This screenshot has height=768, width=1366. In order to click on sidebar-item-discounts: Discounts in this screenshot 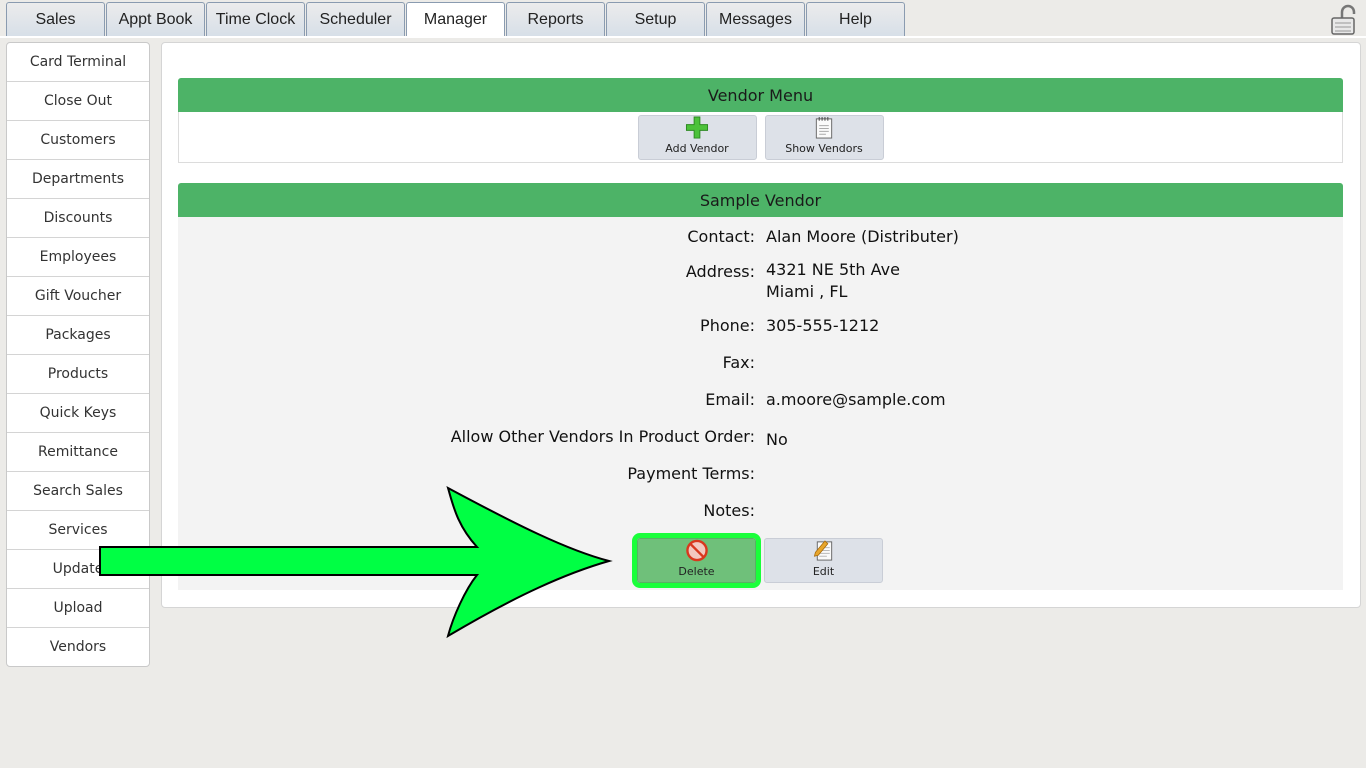, I will do `click(78, 218)`.